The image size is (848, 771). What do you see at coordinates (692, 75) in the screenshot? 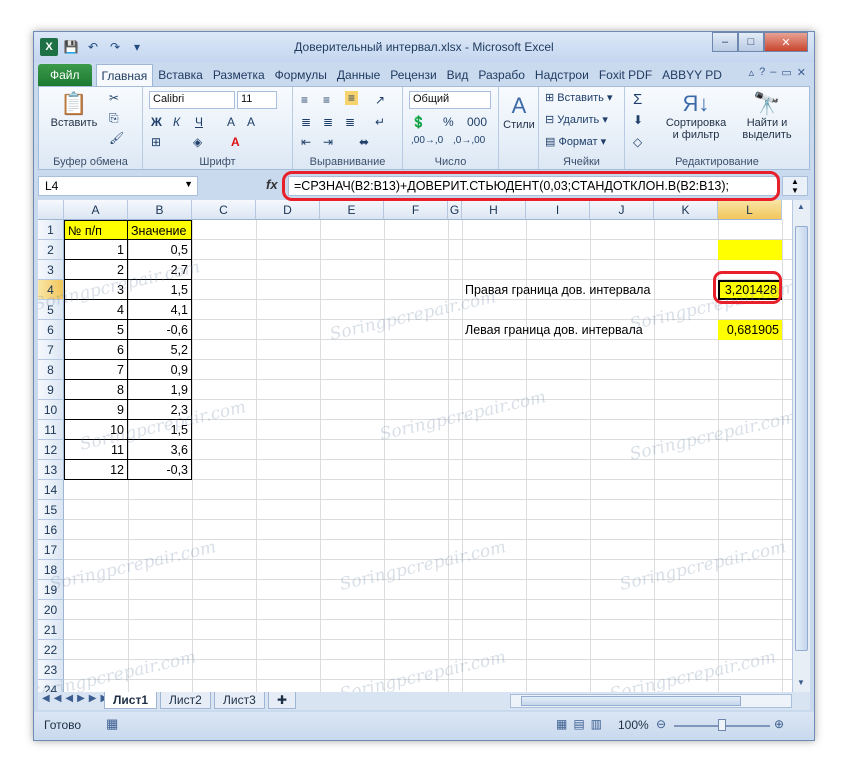
I see `tab-abbyy: ABBYY PD` at bounding box center [692, 75].